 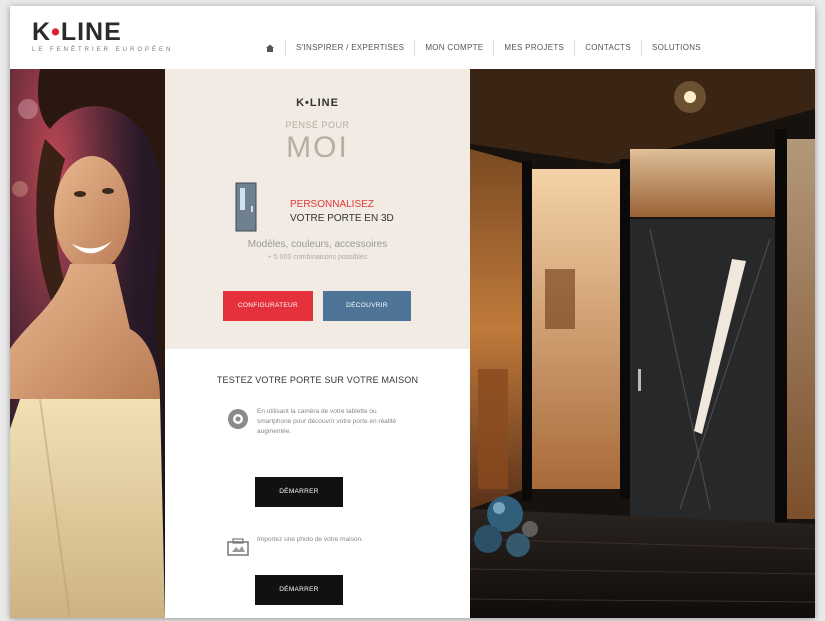 What do you see at coordinates (349, 48) in the screenshot?
I see `nav-inspire-expertises: S'INSPIRER / EXPERTISES` at bounding box center [349, 48].